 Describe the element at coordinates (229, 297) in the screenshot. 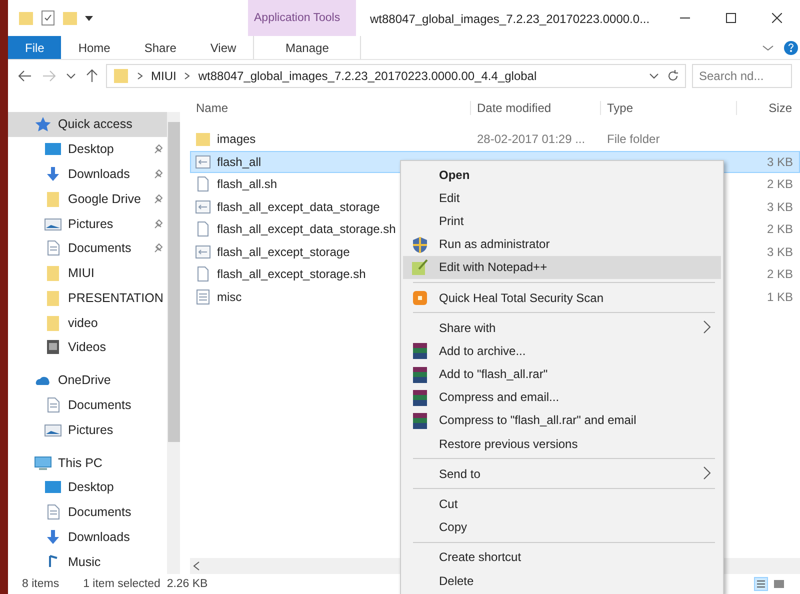

I see `file-name: misc` at that location.